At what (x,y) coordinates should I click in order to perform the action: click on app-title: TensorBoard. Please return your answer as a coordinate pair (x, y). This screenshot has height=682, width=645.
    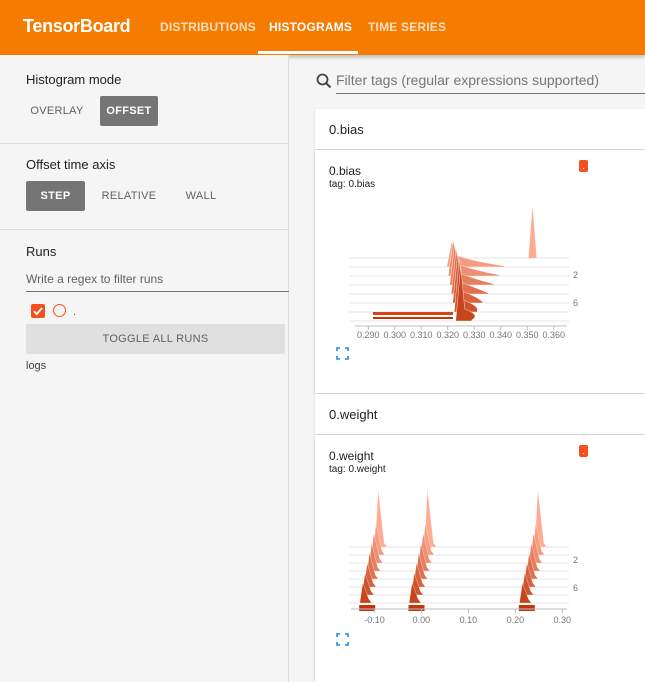
    Looking at the image, I should click on (77, 26).